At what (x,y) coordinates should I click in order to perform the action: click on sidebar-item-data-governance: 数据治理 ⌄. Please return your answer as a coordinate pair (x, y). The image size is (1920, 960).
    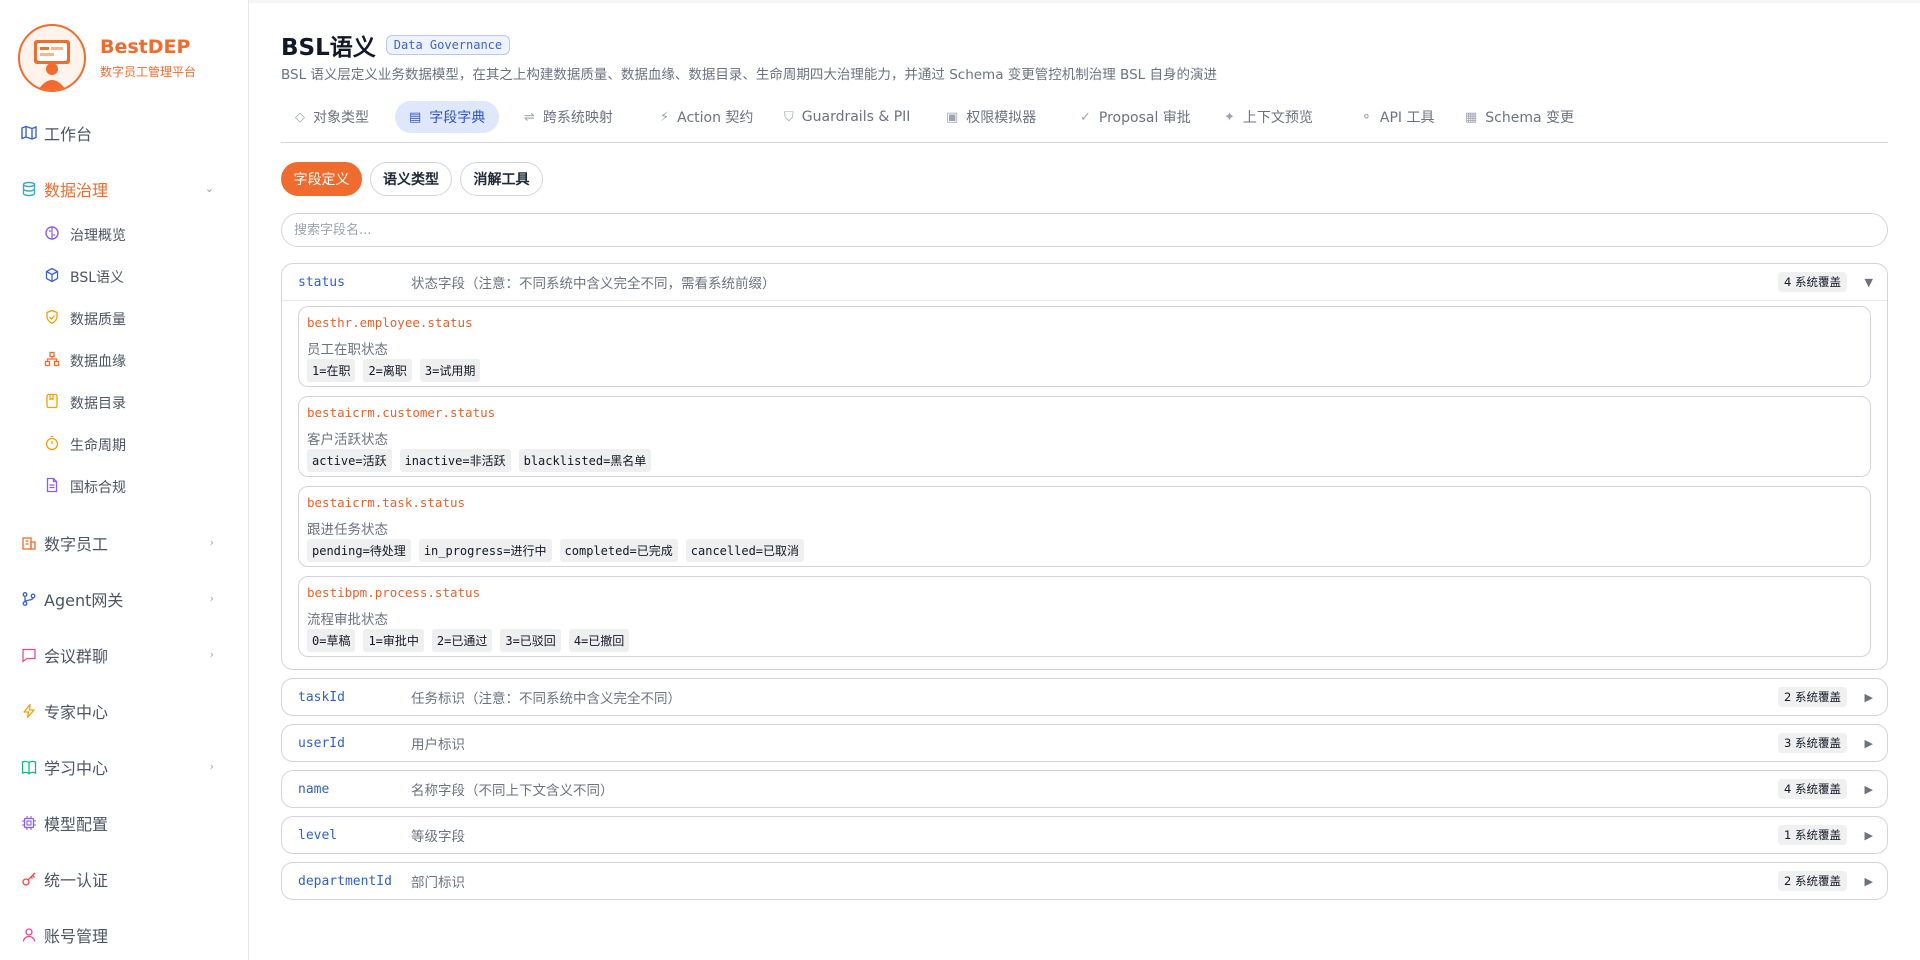
    Looking at the image, I should click on (125, 189).